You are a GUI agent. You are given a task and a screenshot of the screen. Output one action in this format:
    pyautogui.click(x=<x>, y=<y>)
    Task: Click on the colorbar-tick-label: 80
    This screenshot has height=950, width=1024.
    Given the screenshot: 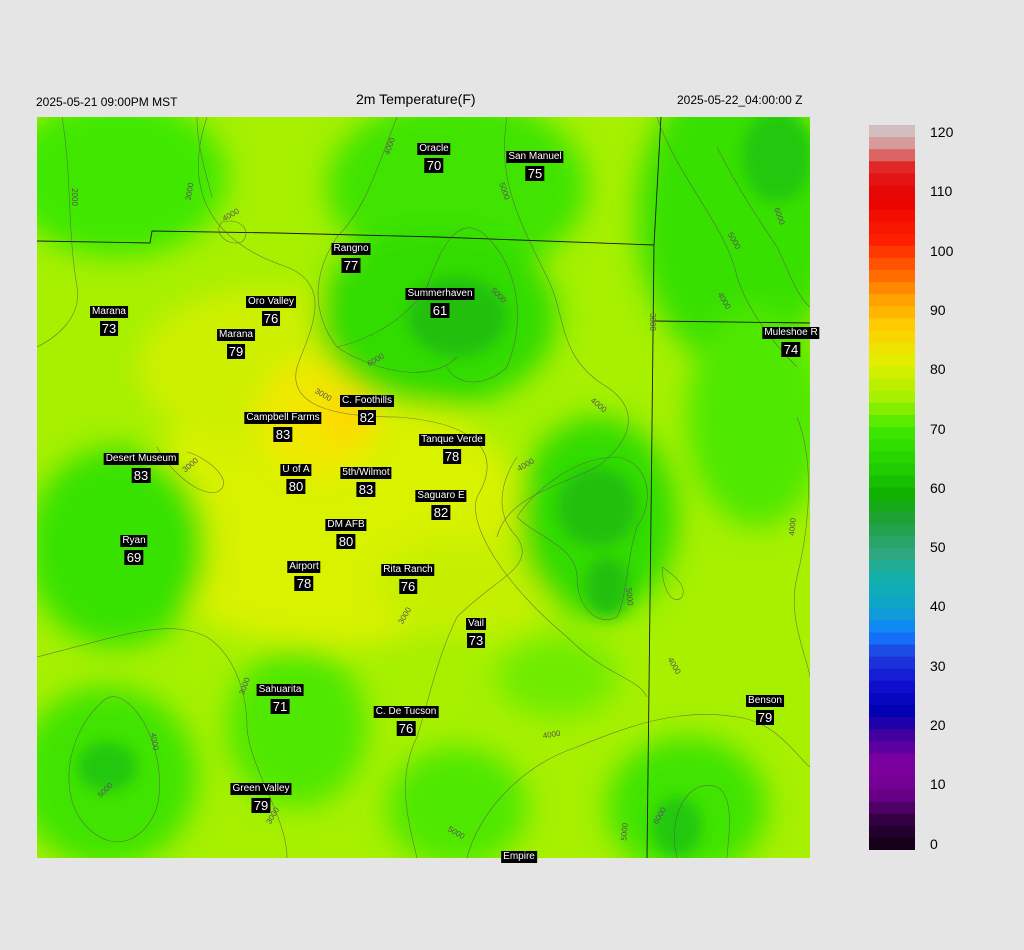 What is the action you would take?
    pyautogui.click(x=938, y=369)
    